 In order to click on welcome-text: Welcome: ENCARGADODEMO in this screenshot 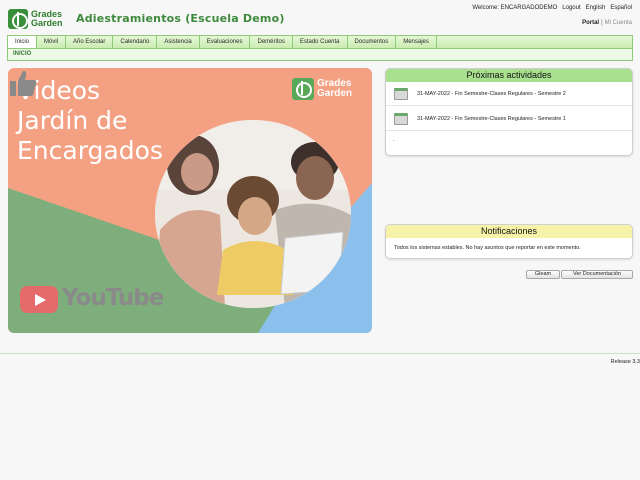, I will do `click(515, 8)`.